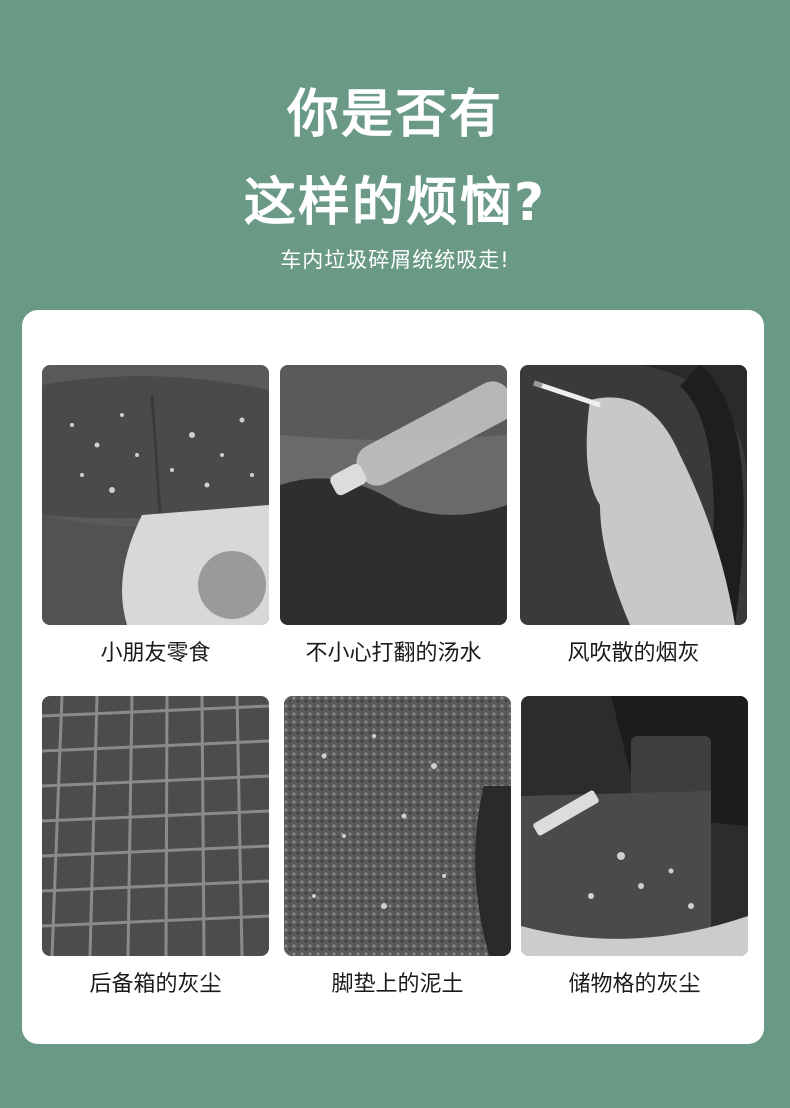 This screenshot has height=1108, width=790. I want to click on spilled-water-photo, so click(393, 495).